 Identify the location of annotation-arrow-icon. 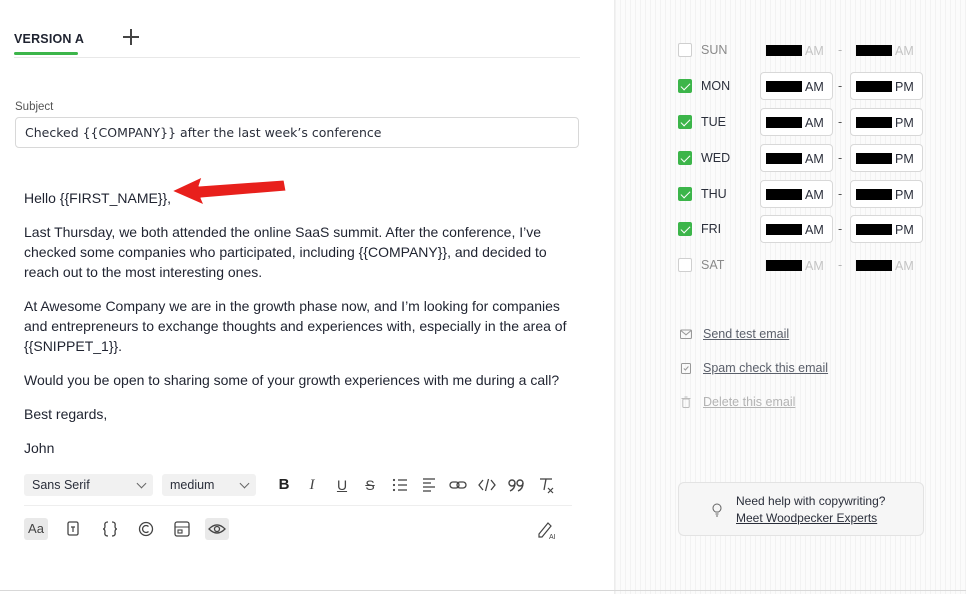
(229, 191).